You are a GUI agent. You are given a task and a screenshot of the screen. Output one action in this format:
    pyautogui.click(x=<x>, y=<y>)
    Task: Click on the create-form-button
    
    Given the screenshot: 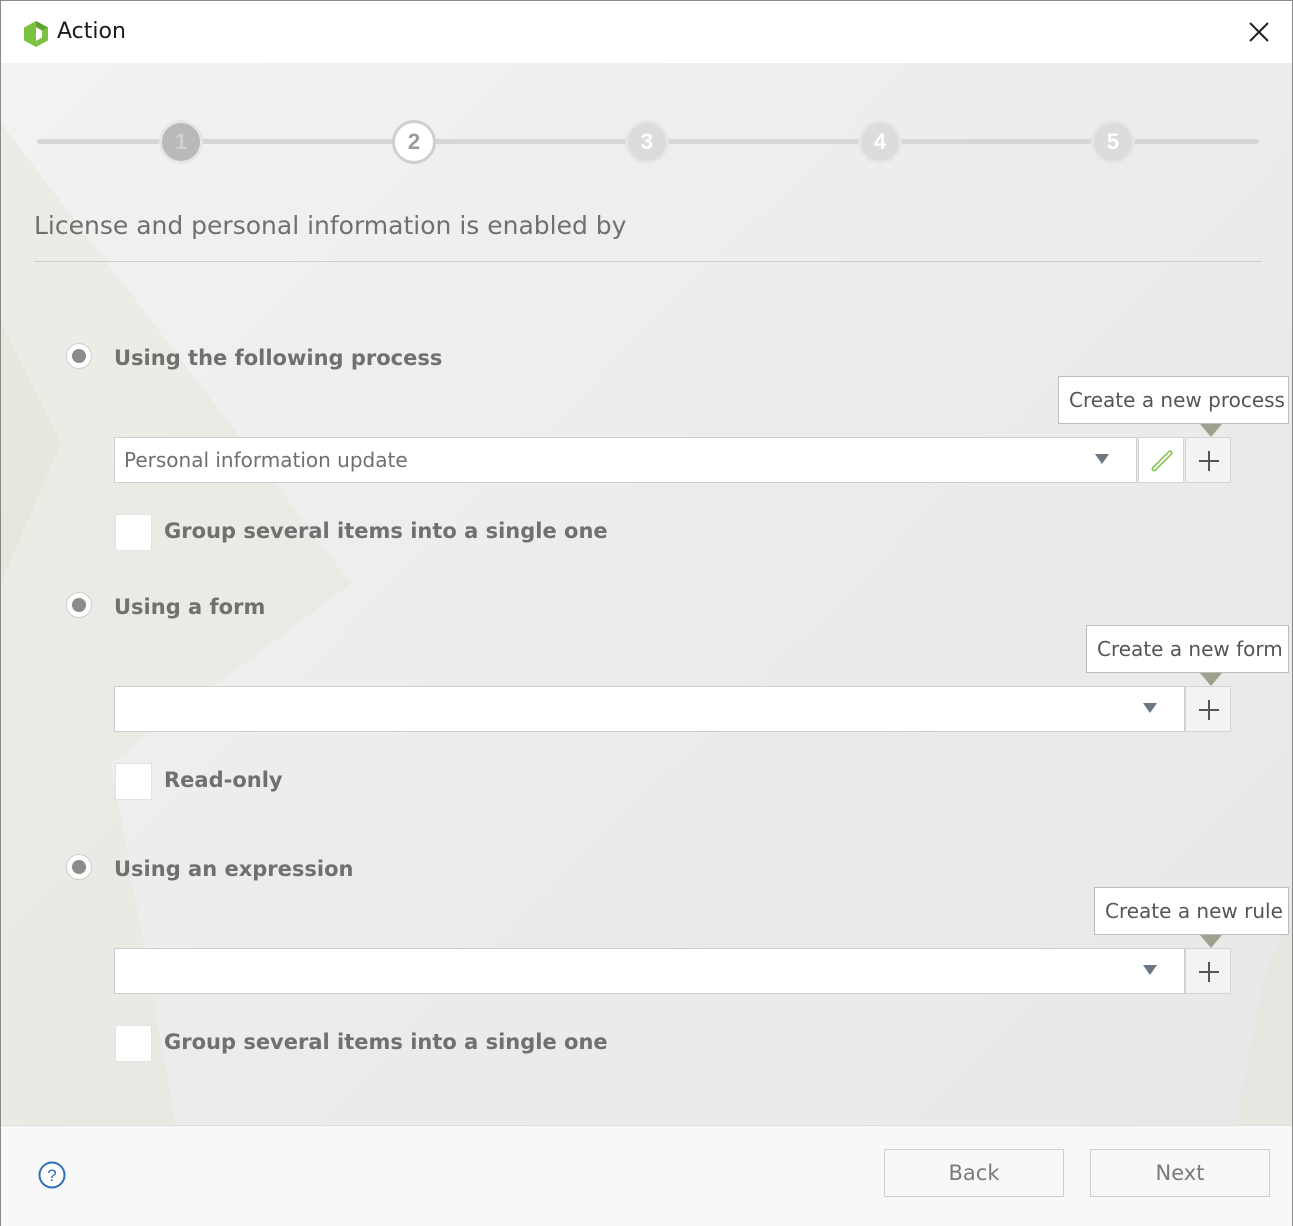 What is the action you would take?
    pyautogui.click(x=1208, y=709)
    